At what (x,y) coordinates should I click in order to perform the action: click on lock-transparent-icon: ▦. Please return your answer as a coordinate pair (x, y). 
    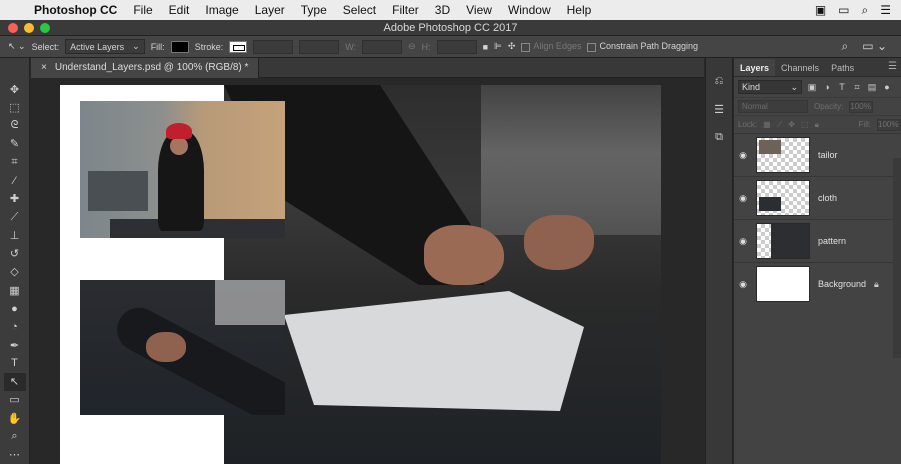
    Looking at the image, I should click on (767, 124).